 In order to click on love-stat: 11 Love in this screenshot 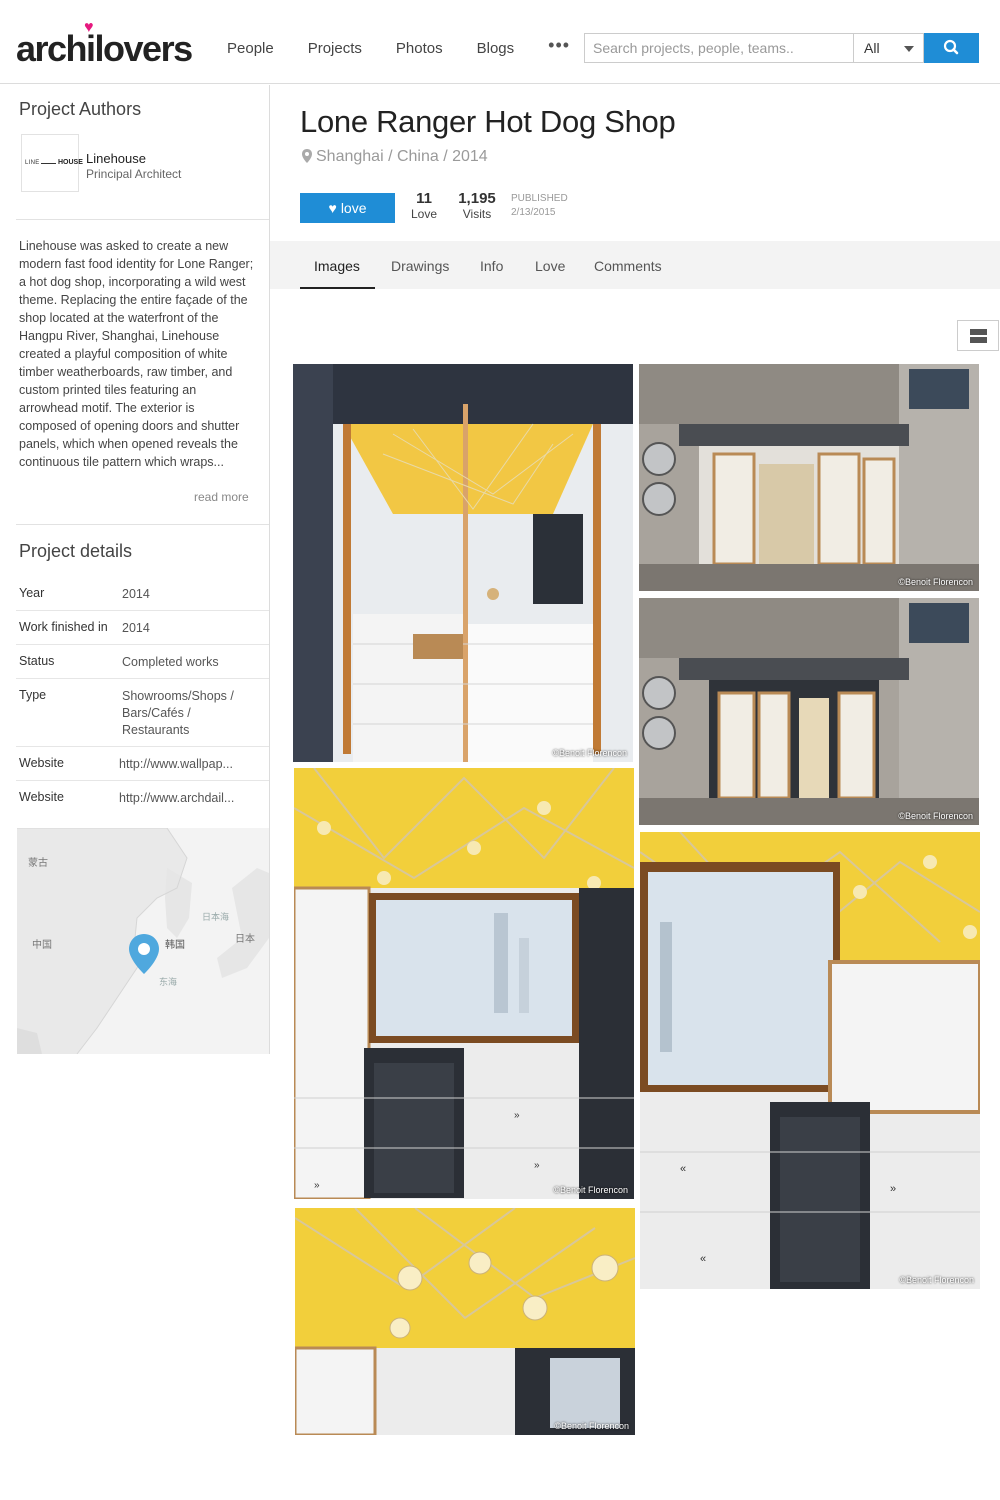, I will do `click(424, 205)`.